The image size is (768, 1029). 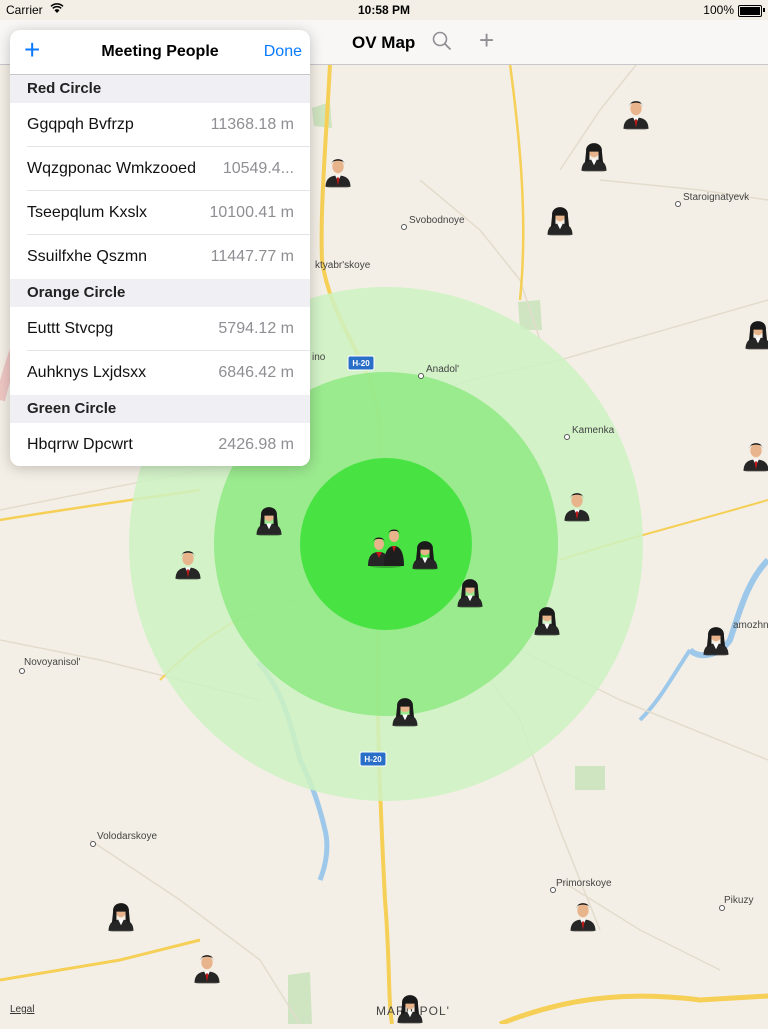 I want to click on person-distance: 10100.41 m, so click(x=251, y=212).